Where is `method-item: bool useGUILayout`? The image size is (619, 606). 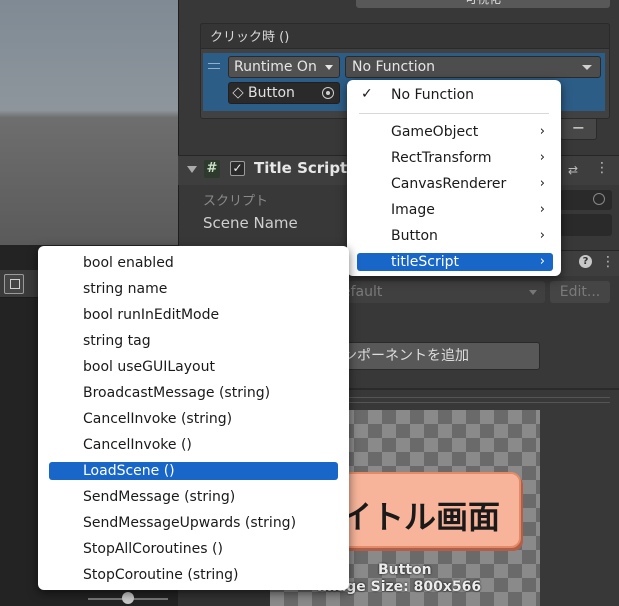
method-item: bool useGUILayout is located at coordinates (193, 367).